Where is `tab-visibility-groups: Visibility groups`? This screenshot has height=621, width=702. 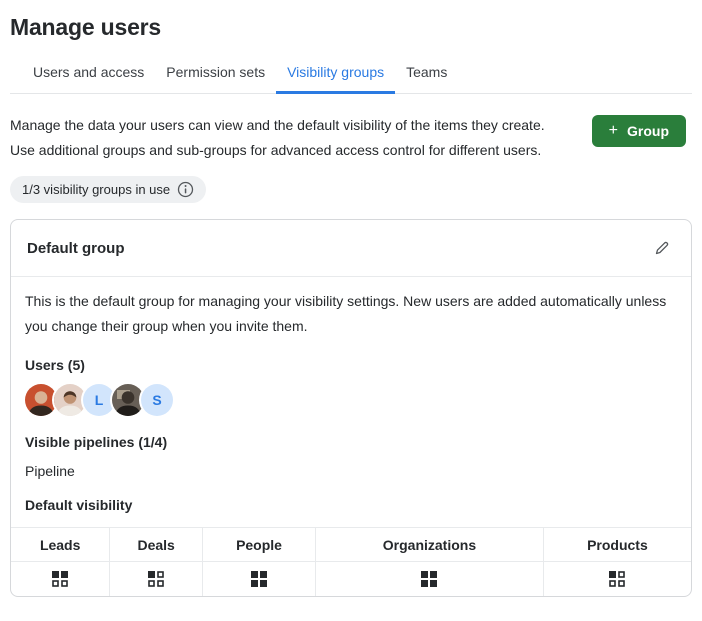 tab-visibility-groups: Visibility groups is located at coordinates (336, 75).